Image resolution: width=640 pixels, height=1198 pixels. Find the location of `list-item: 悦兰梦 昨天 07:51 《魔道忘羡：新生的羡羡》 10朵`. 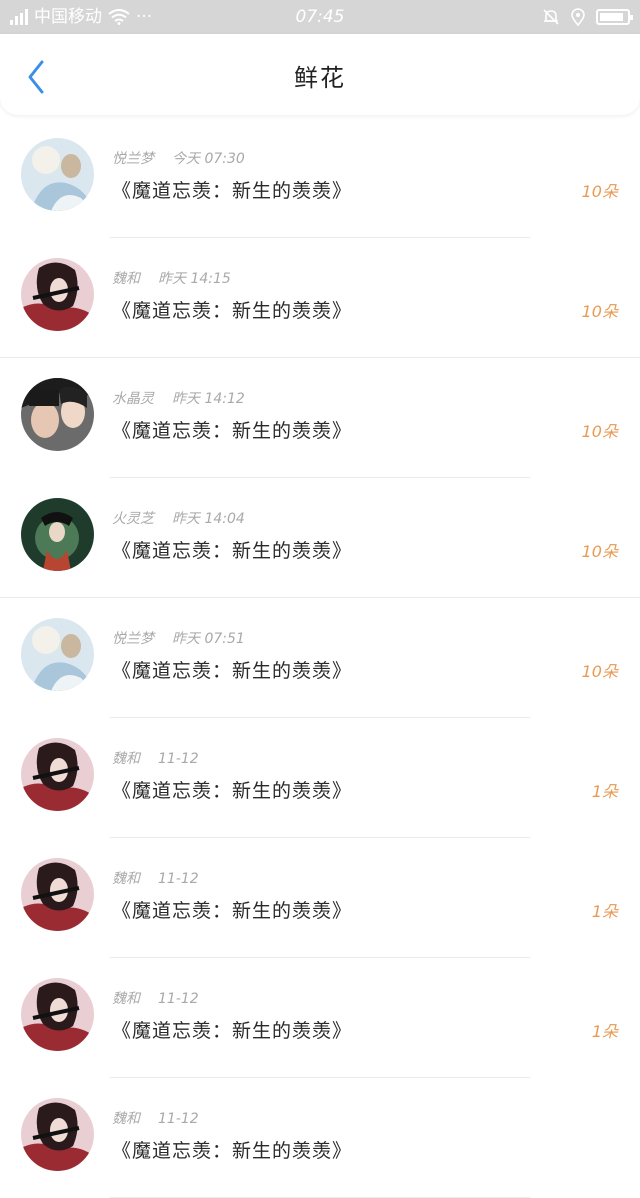

list-item: 悦兰梦 昨天 07:51 《魔道忘羡：新生的羡羡》 10朵 is located at coordinates (320, 658).